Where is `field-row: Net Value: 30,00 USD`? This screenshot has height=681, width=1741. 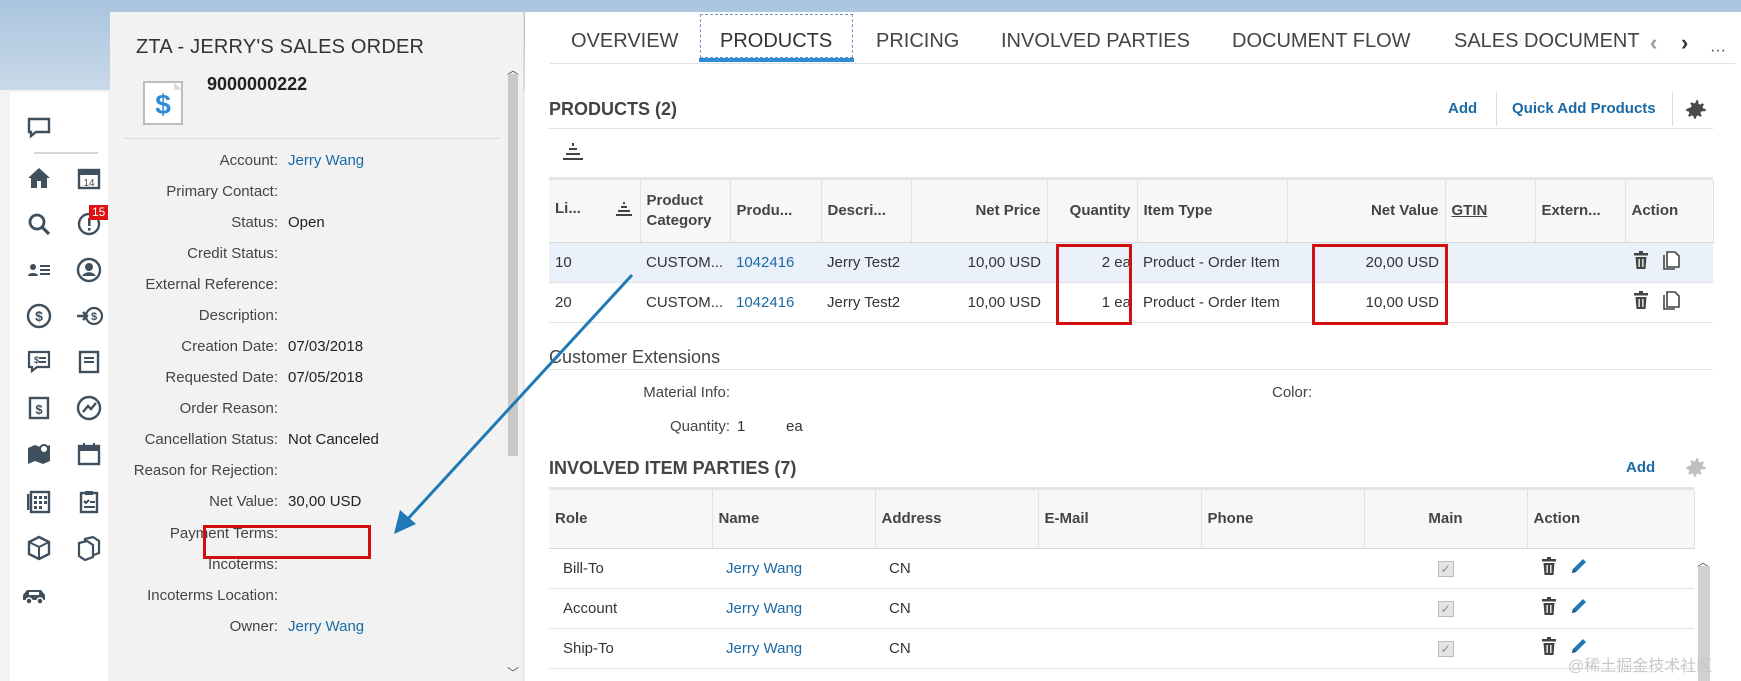
field-row: Net Value: 30,00 USD is located at coordinates (310, 504).